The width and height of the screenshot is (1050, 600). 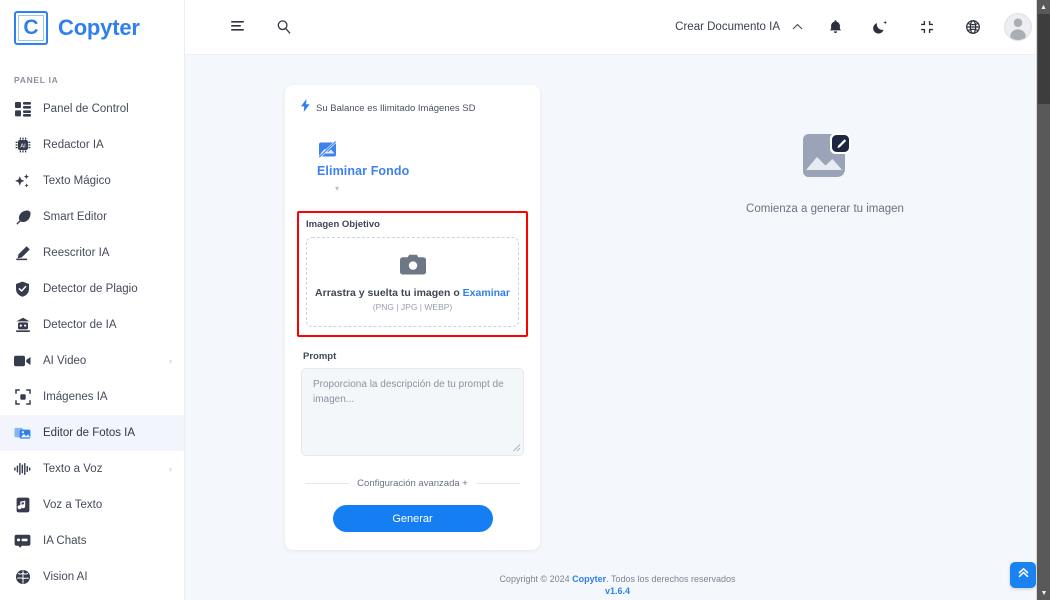 I want to click on resize-handle-icon, so click(x=516, y=448).